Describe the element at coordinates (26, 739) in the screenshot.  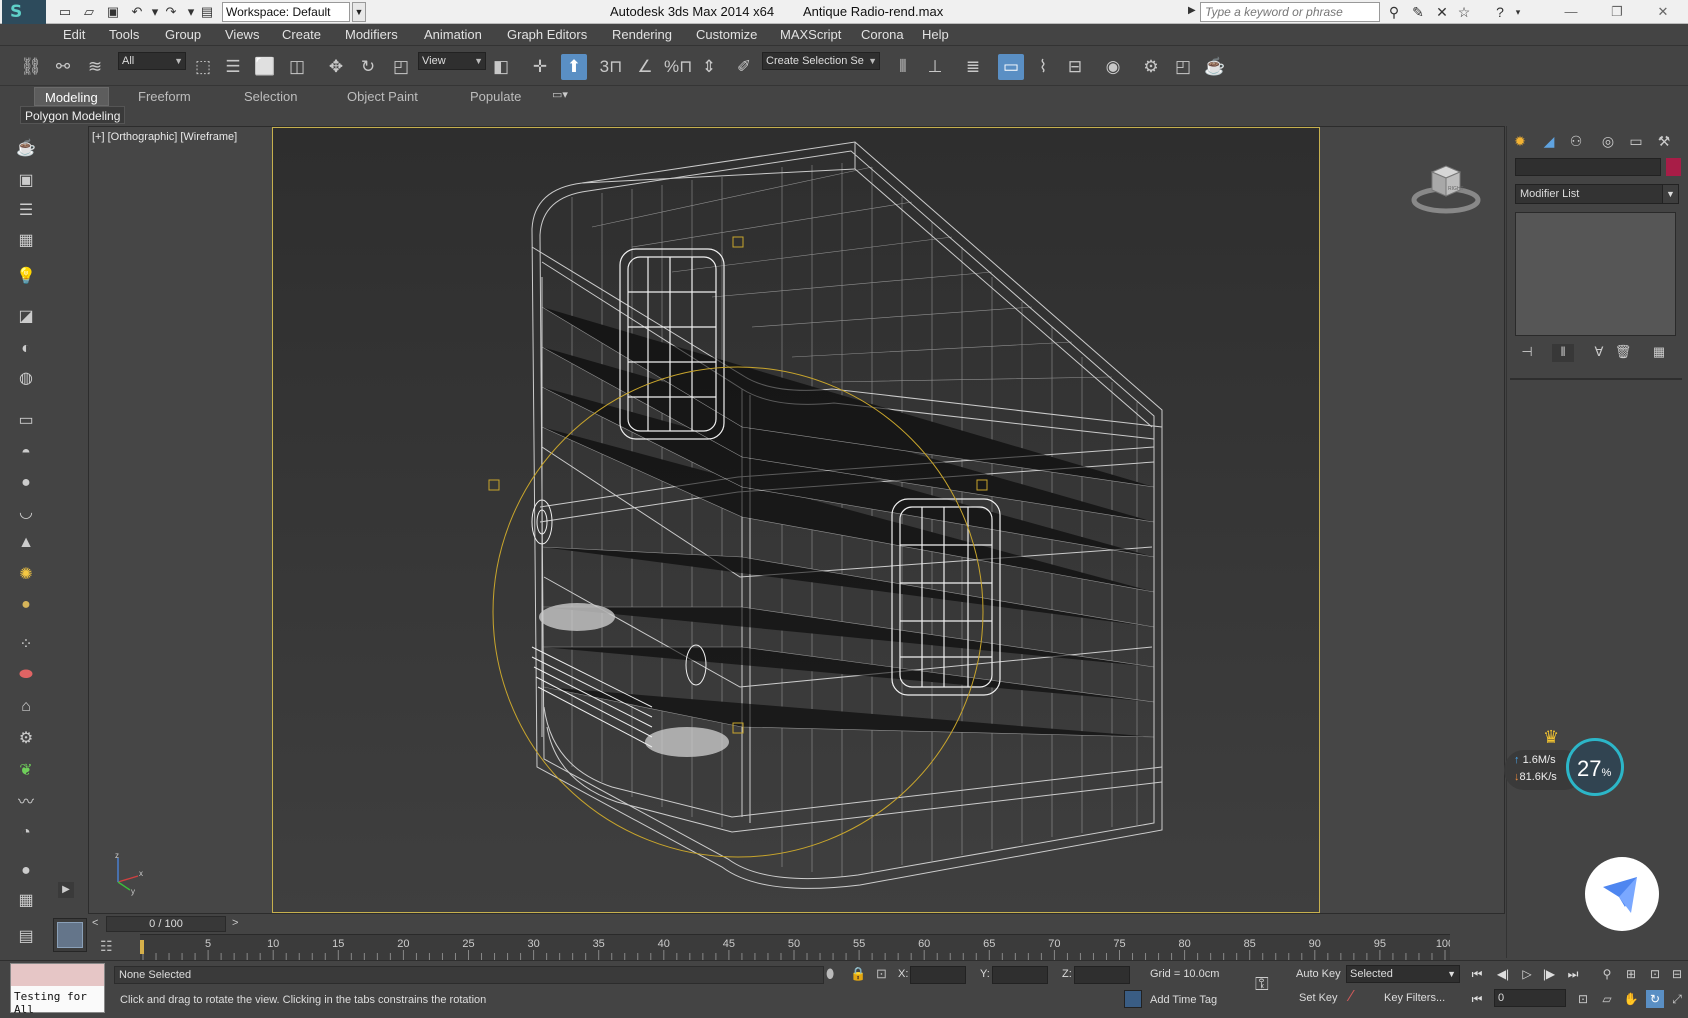
I see `gear-settings-icon: ⚙` at that location.